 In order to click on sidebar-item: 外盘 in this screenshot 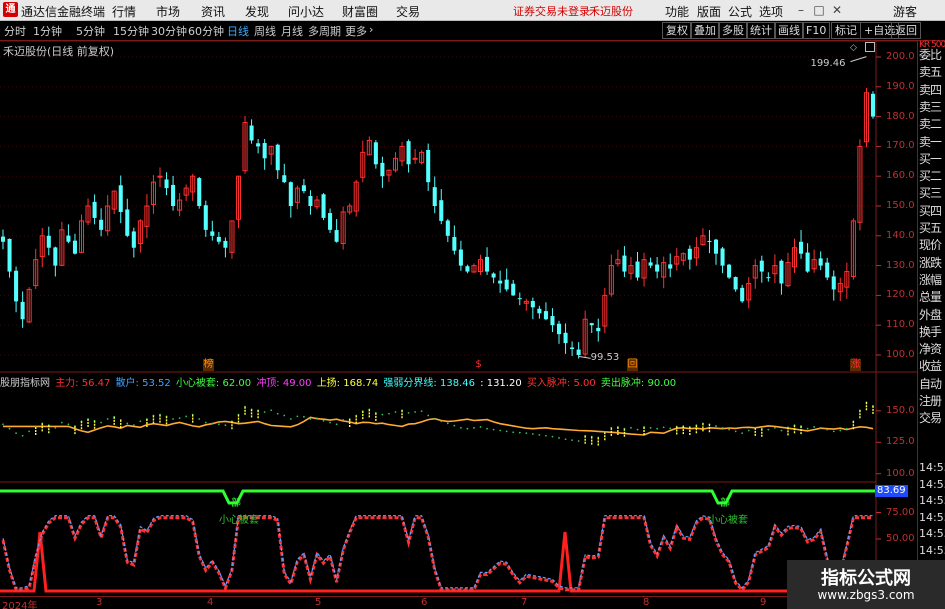, I will do `click(932, 314)`.